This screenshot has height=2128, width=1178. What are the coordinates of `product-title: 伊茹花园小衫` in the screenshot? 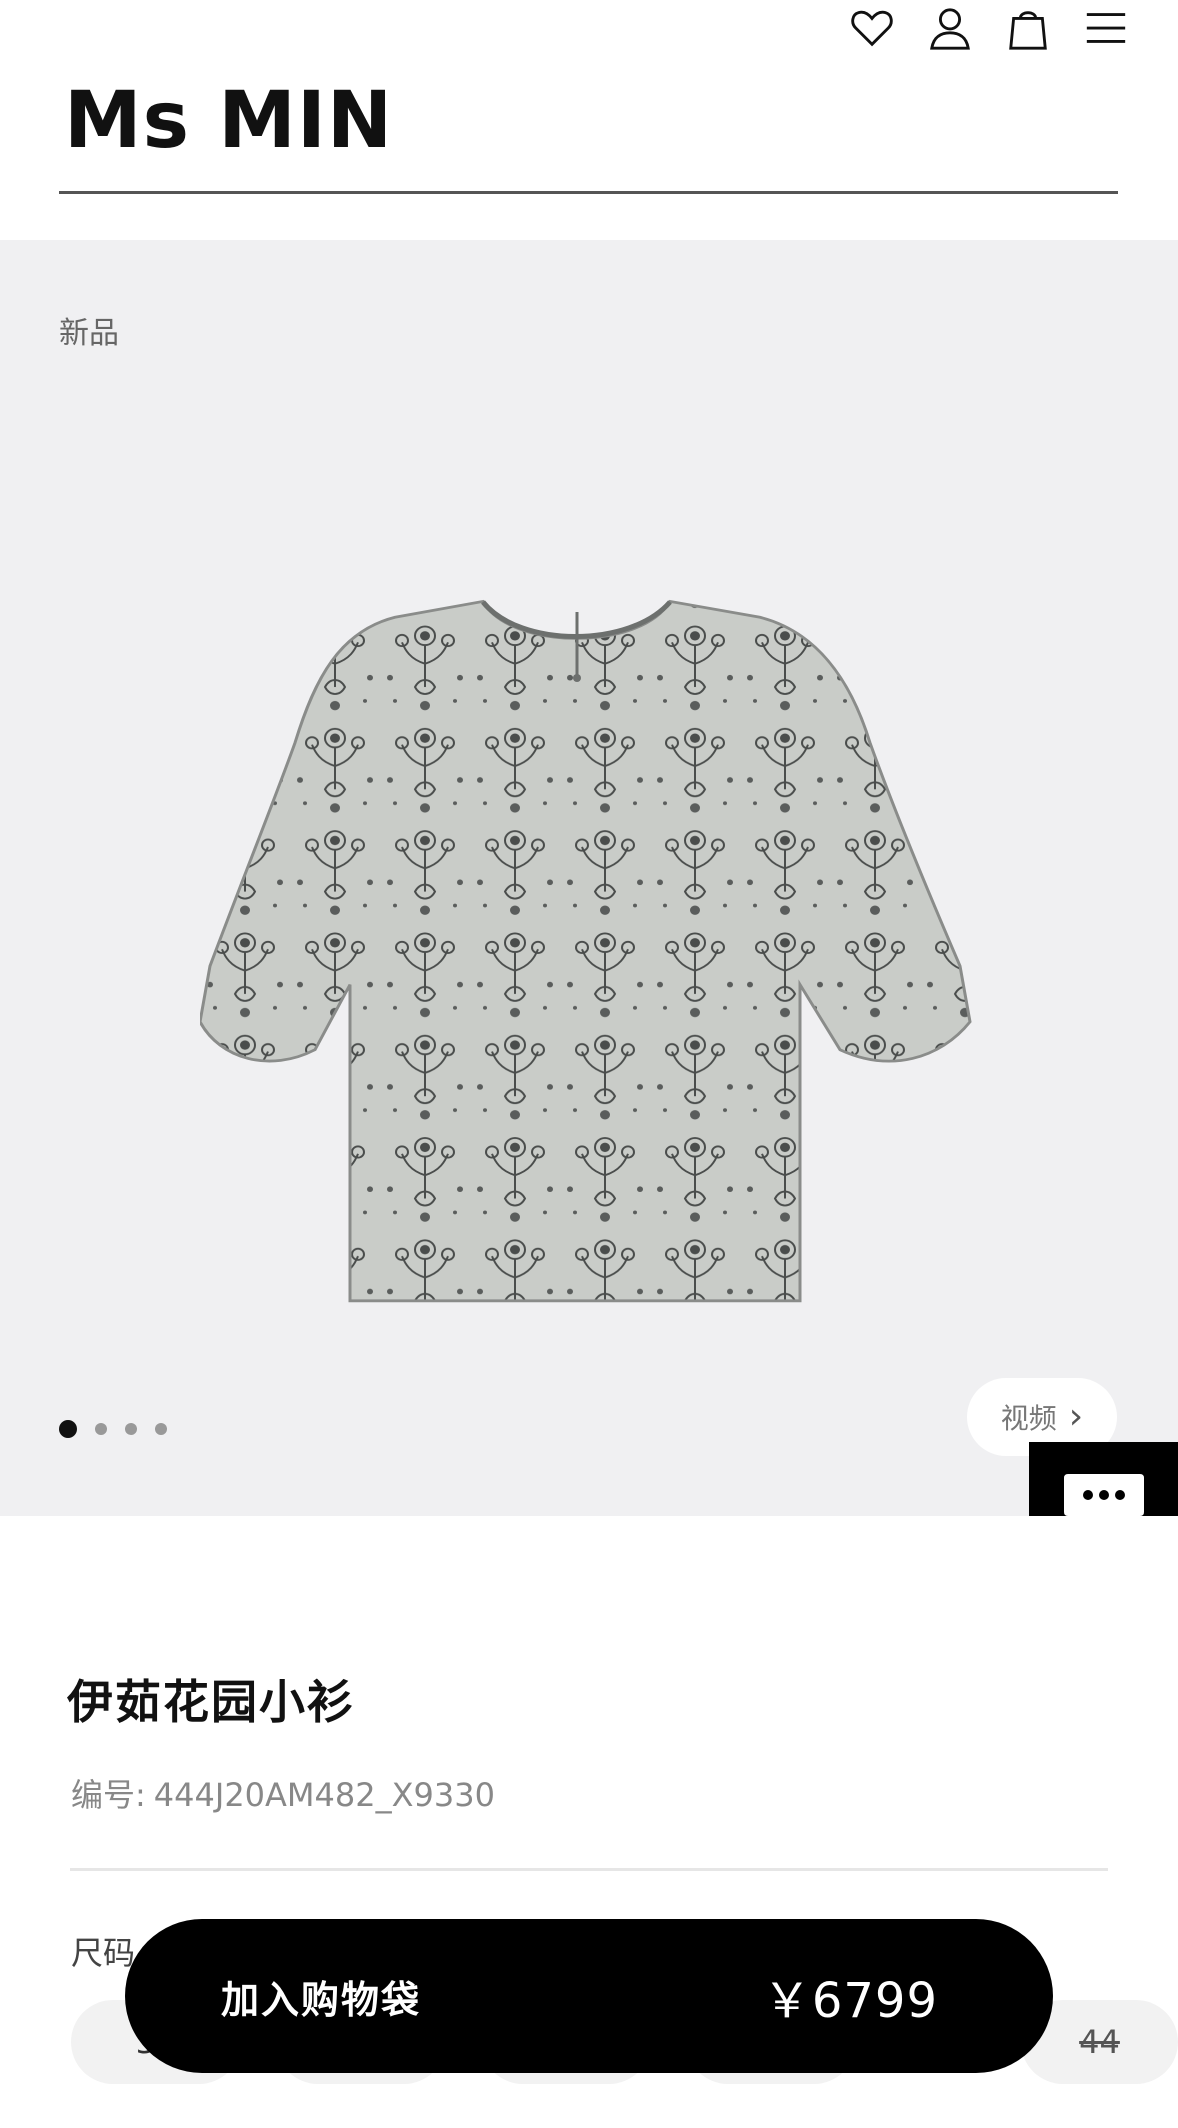 It's located at (211, 1702).